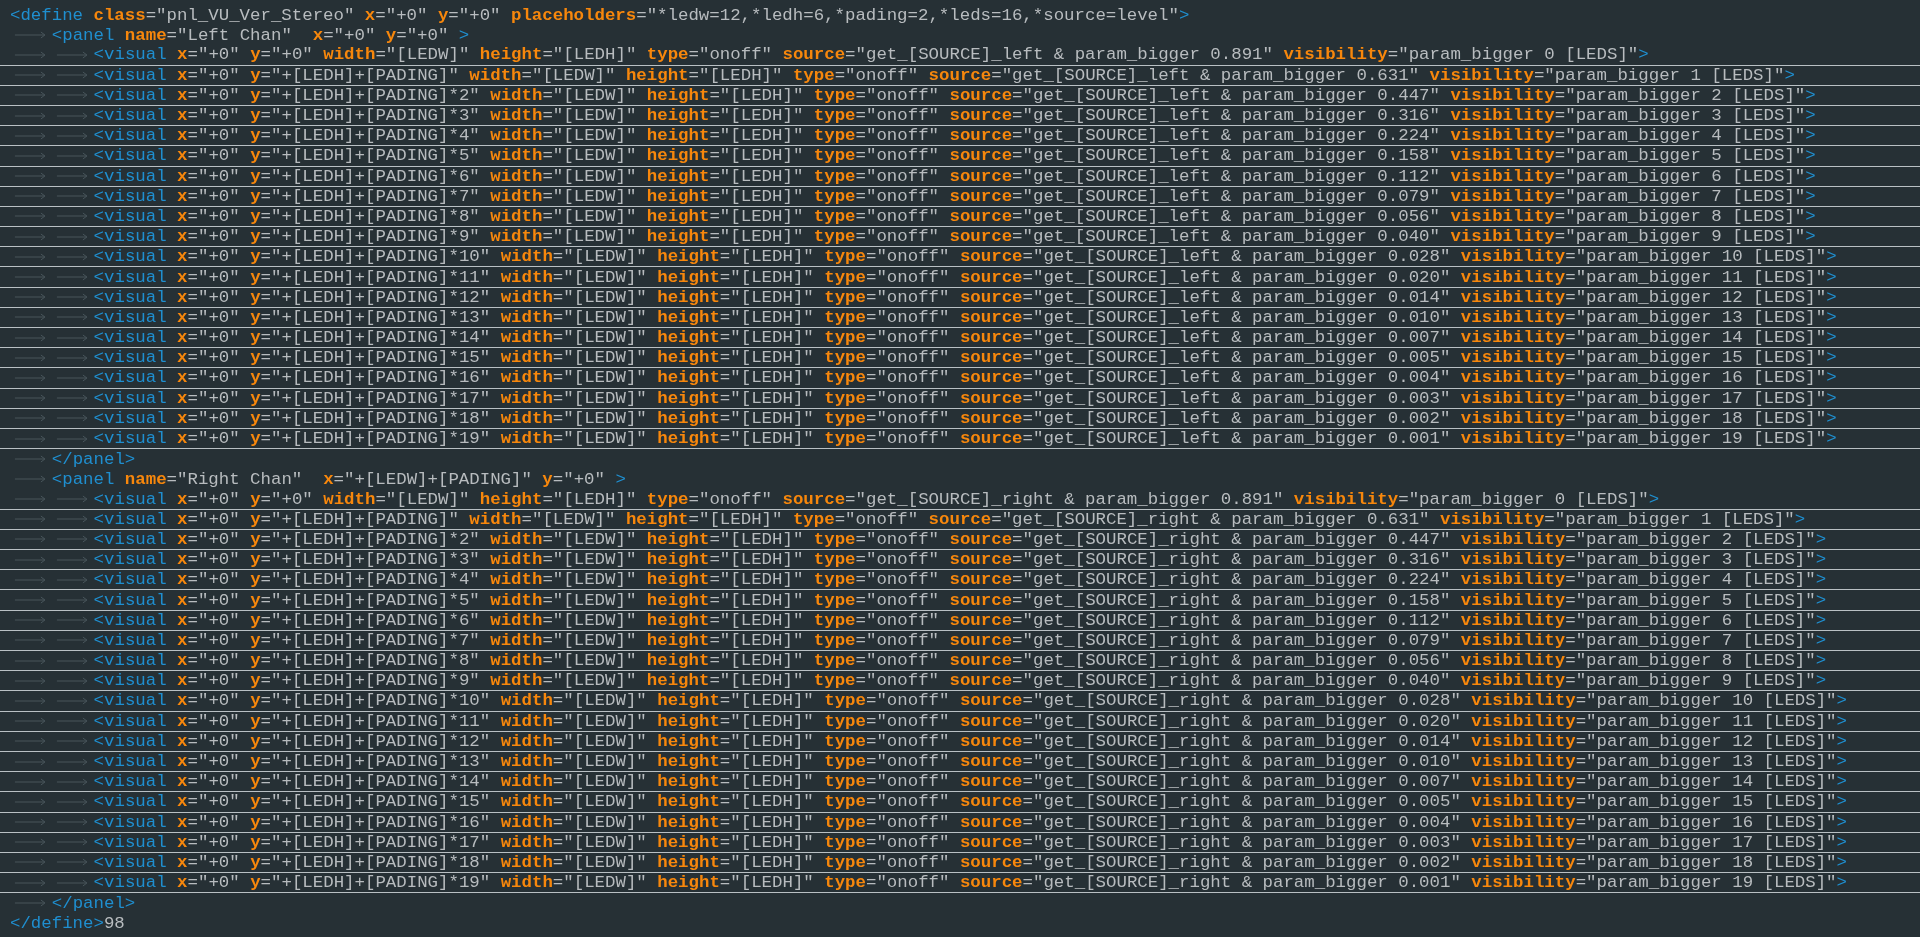 The height and width of the screenshot is (937, 1920). What do you see at coordinates (970, 802) in the screenshot?
I see `code-line: <visual x="+0" y="+[LEDH]+[PADING]*15" width="[LEDW]" height="[LEDH]" type="onoff" source="get_[SOURCE]_right & param_bigger 0.005" visibility="param_bigger 15 [LEDS]">` at bounding box center [970, 802].